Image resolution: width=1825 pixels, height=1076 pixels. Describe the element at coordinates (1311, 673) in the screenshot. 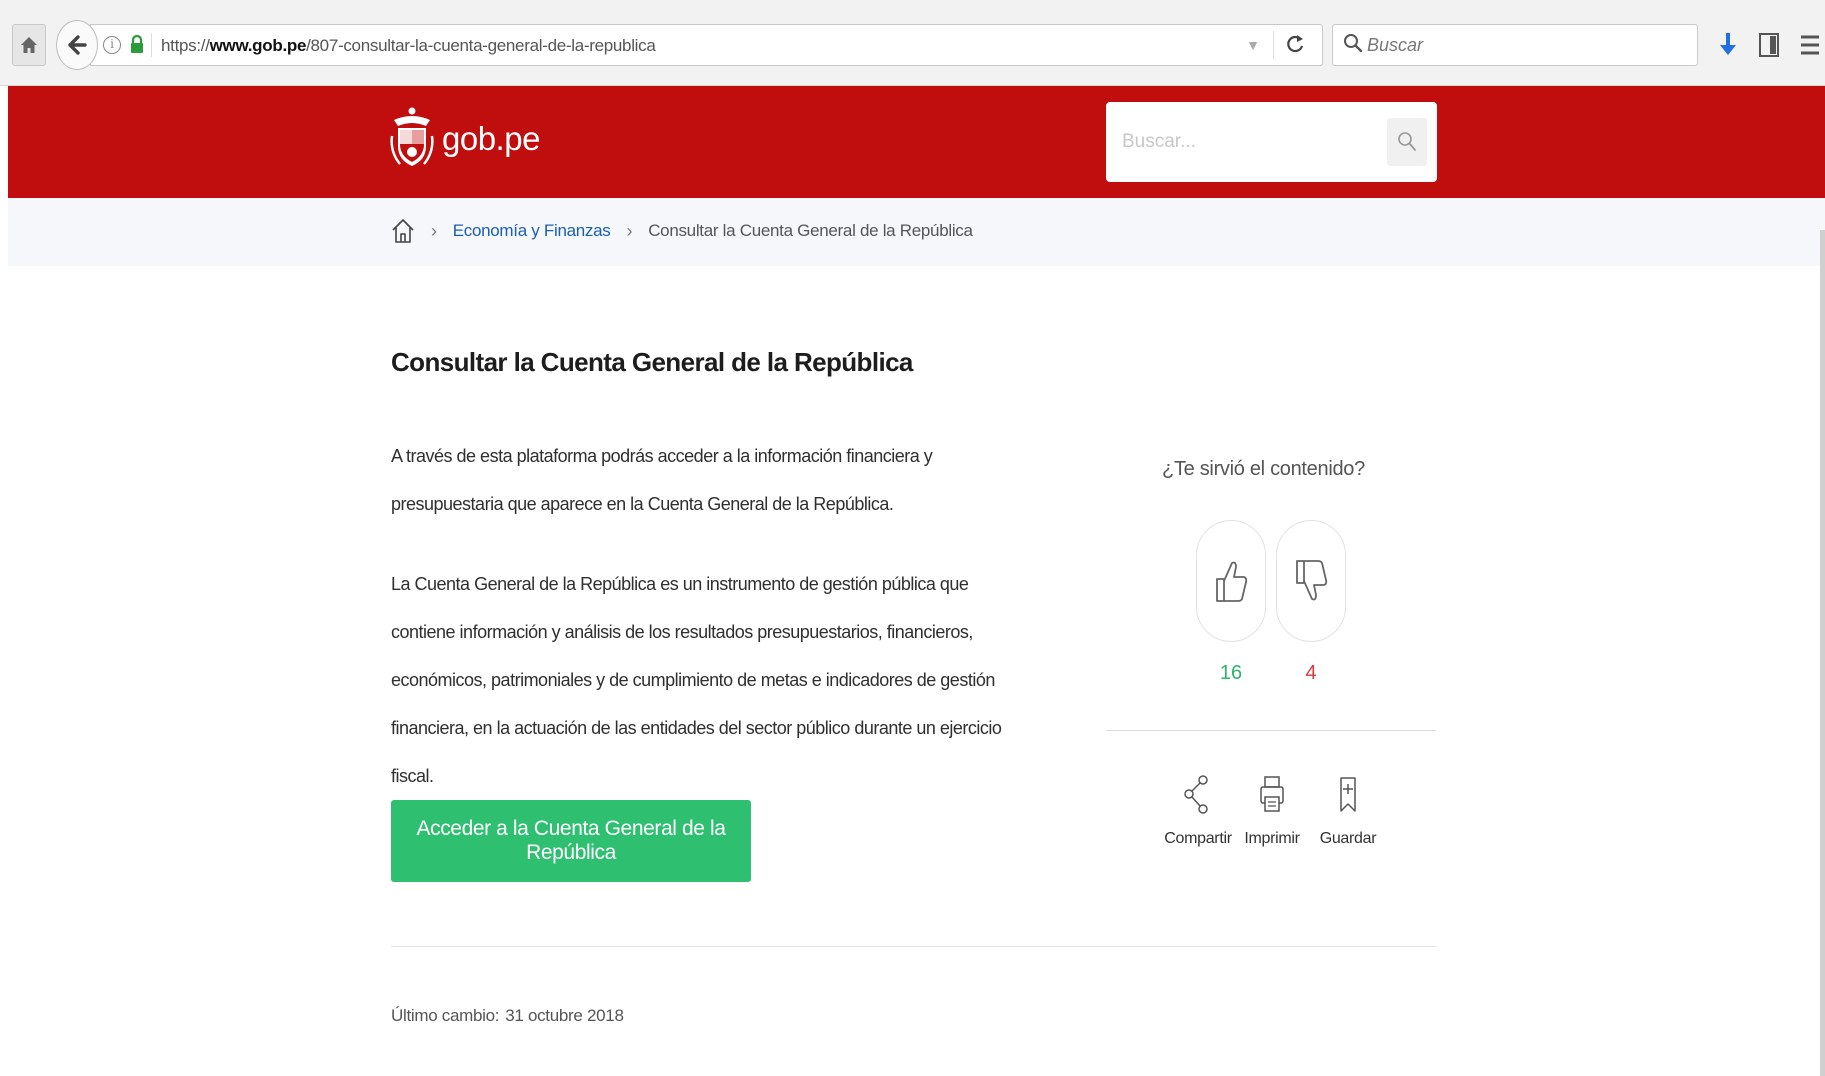

I see `thumbs-down-count: 4` at that location.